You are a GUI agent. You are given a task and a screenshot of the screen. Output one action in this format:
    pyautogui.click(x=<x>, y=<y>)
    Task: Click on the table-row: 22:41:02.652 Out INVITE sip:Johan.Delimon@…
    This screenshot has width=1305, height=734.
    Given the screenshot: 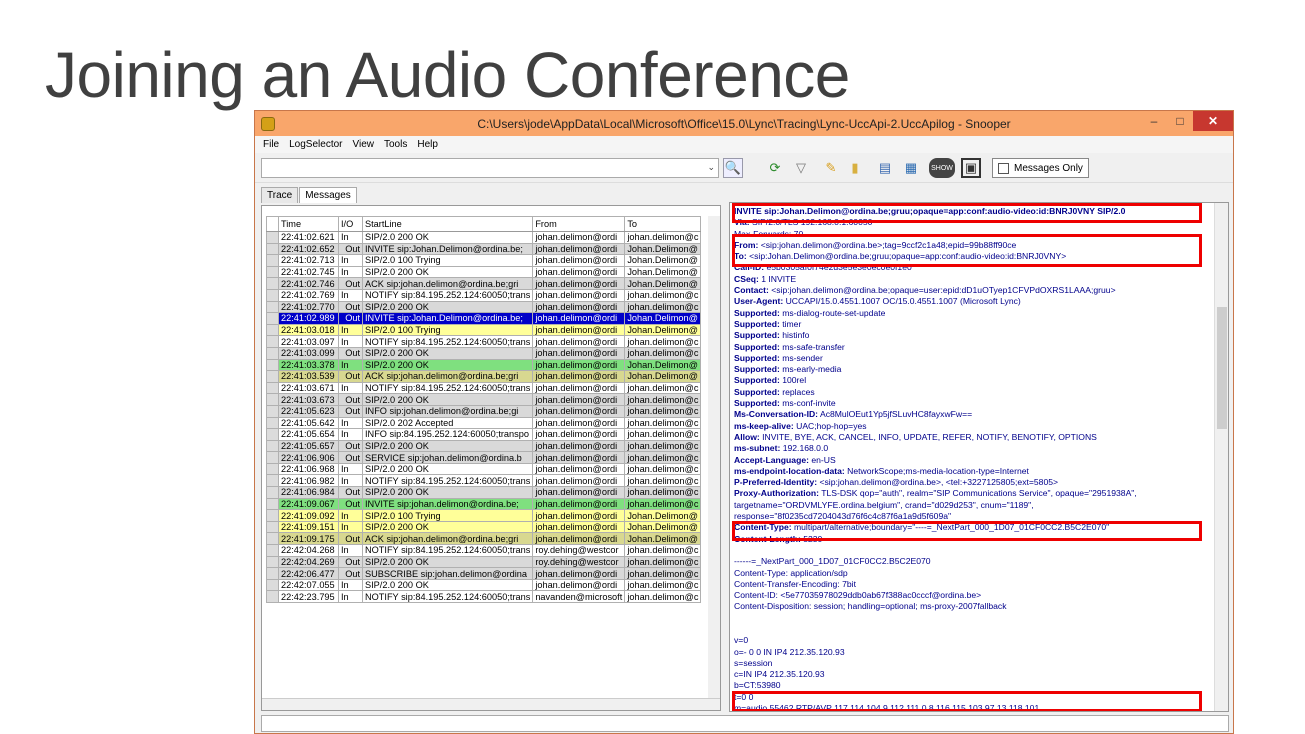 What is the action you would take?
    pyautogui.click(x=484, y=249)
    